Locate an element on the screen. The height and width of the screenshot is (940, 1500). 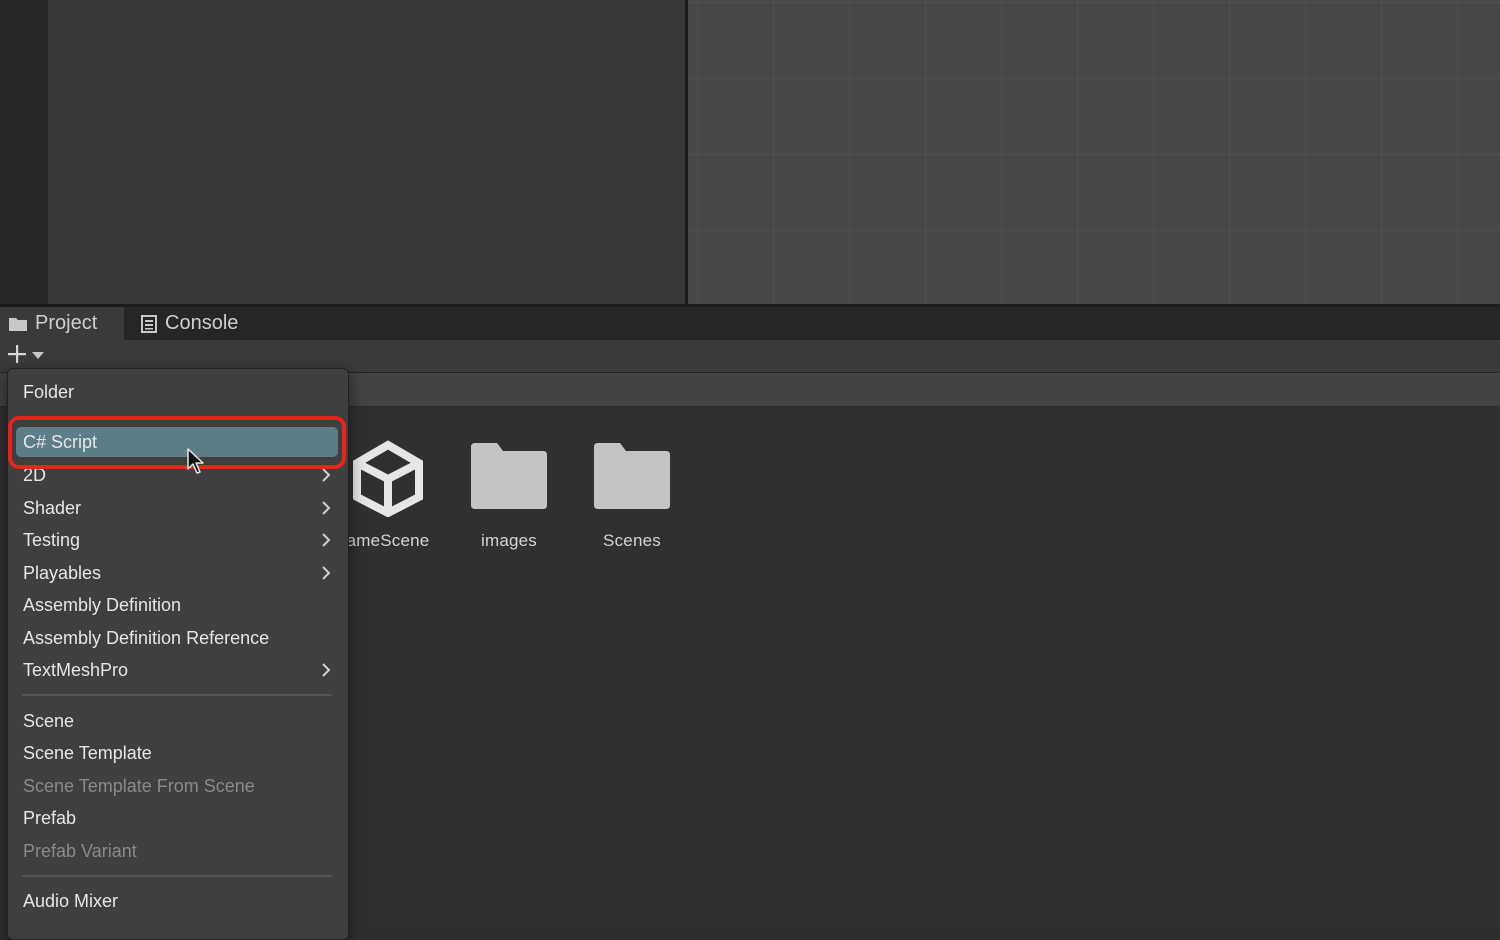
console-icon is located at coordinates (149, 323).